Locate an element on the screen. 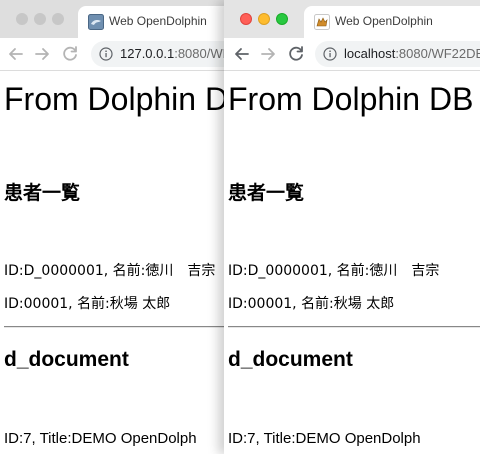  address-bar: localhost:8080/WF22DB is located at coordinates (397, 54).